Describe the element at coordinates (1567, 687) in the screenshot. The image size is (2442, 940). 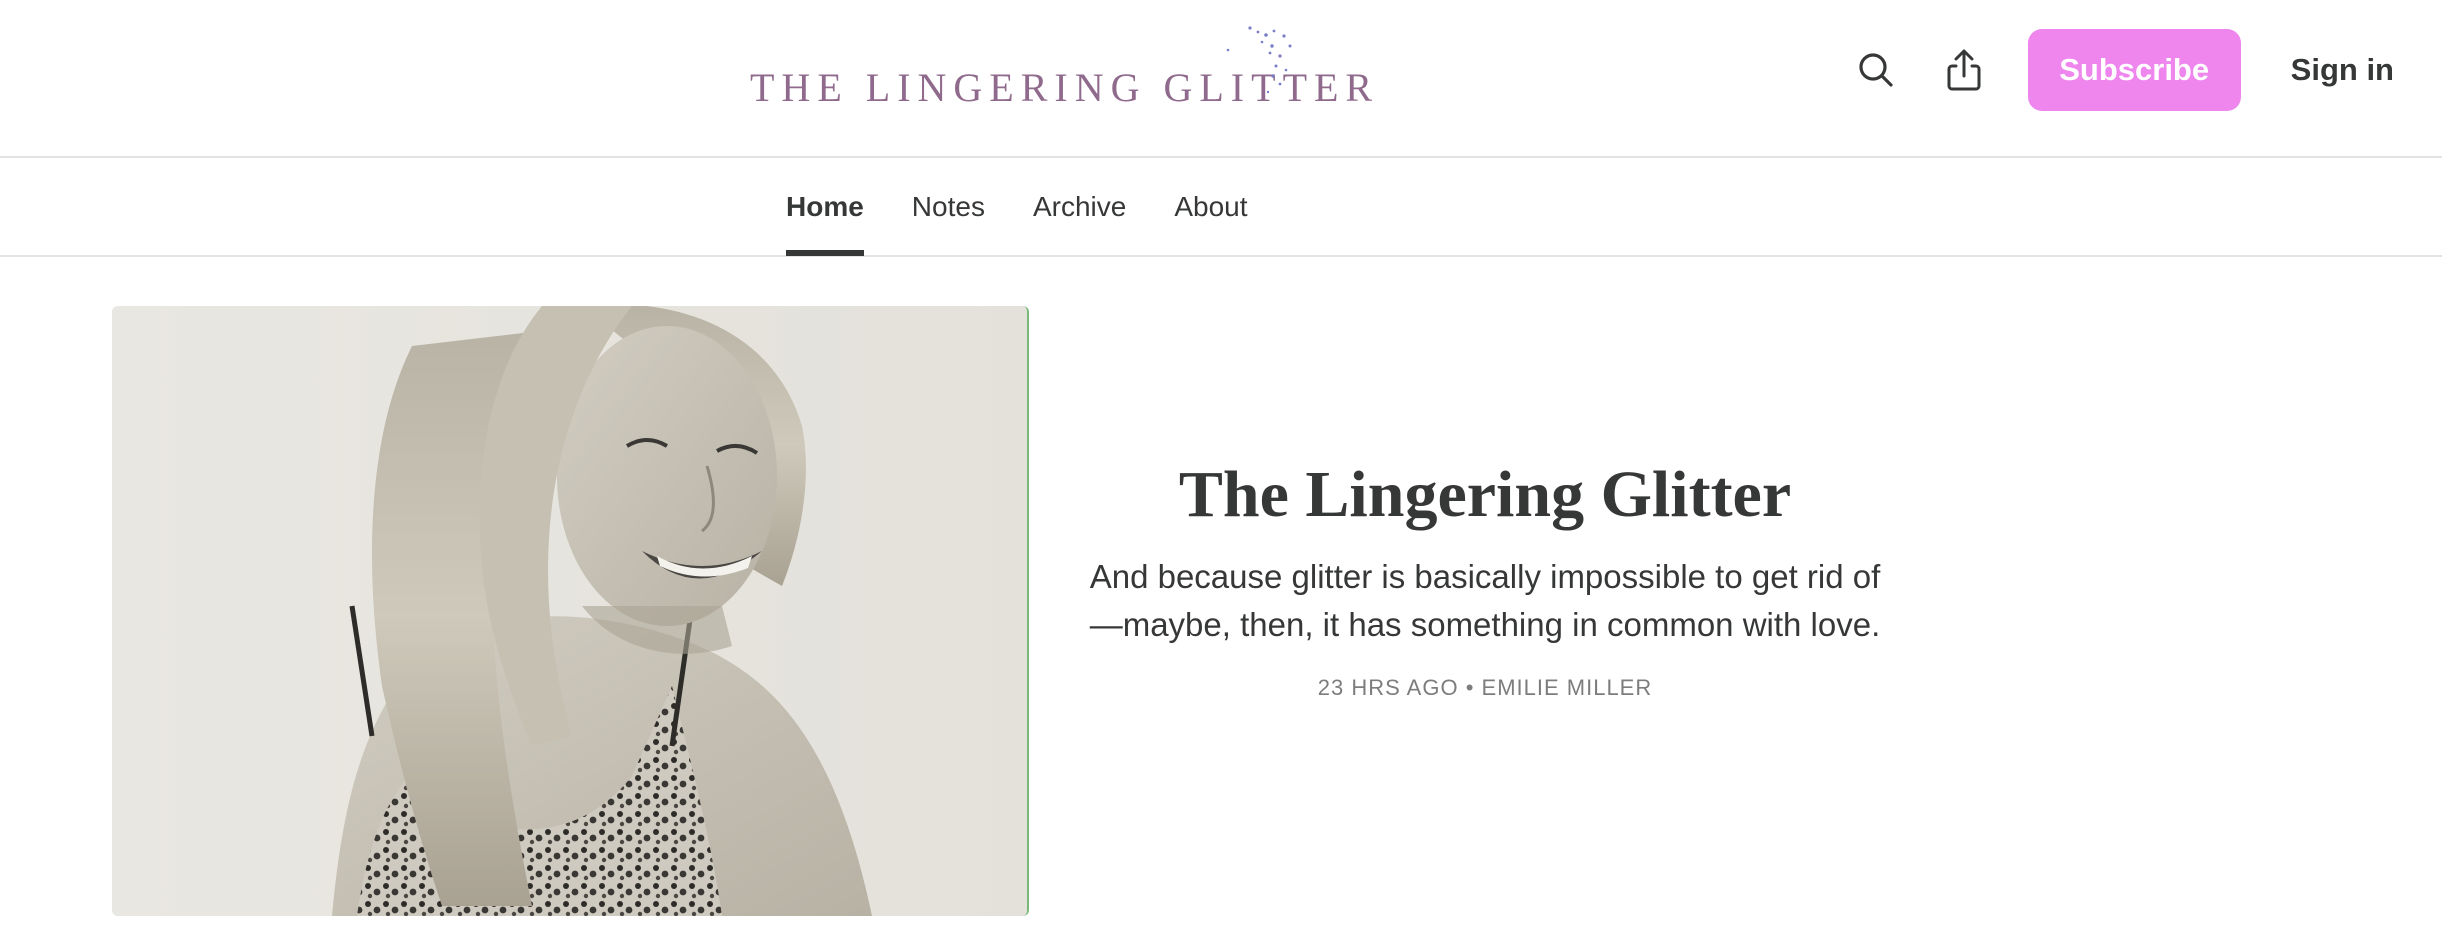
I see `post-author-link: EMILIE MILLER` at that location.